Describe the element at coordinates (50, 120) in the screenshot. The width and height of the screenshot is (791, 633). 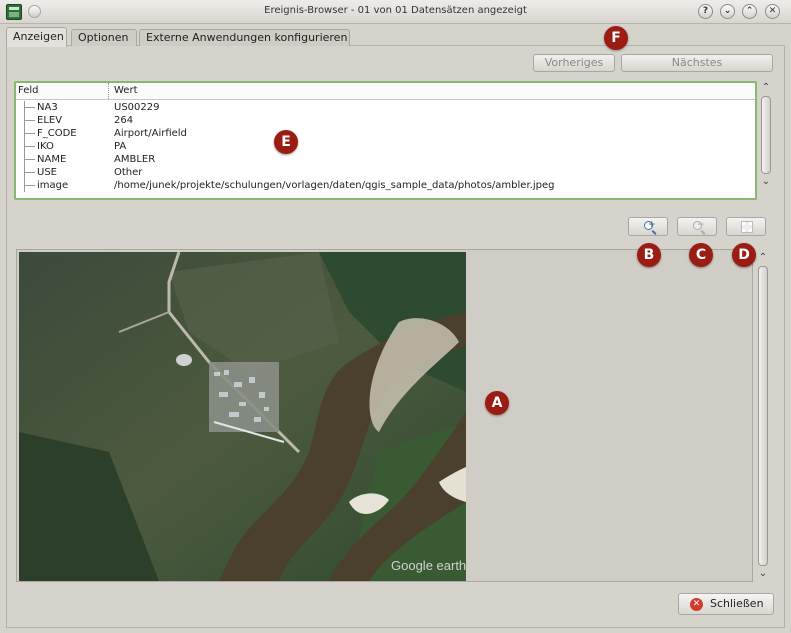
I see `attribute-field: ELEV` at that location.